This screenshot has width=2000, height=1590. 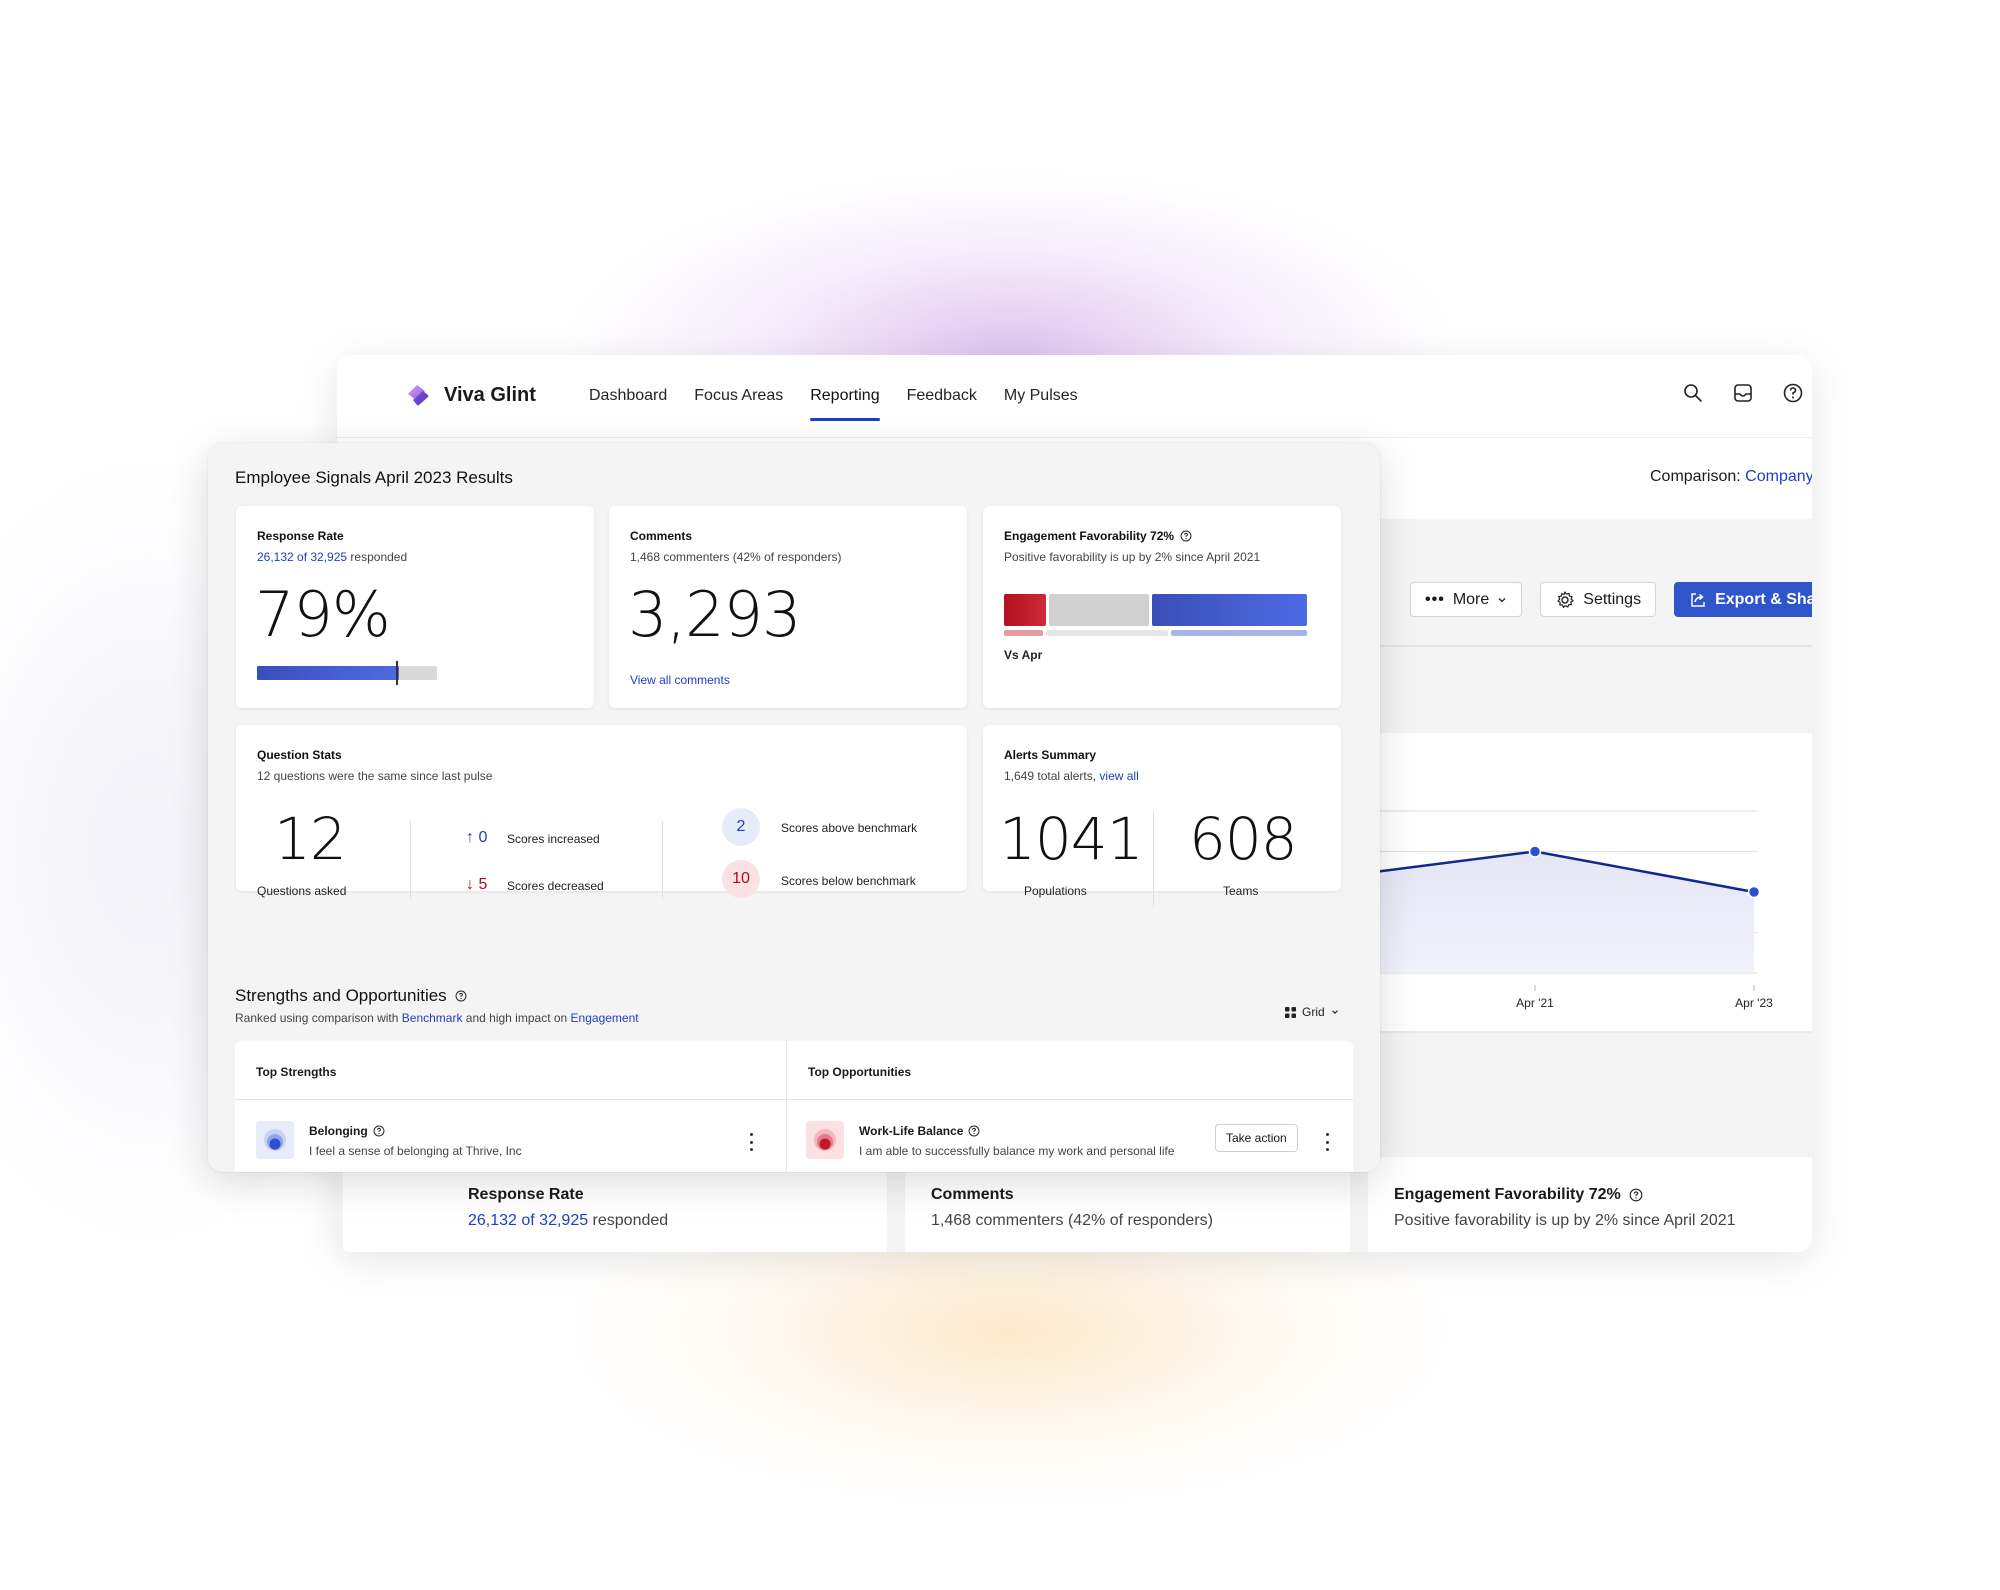 What do you see at coordinates (1693, 393) in the screenshot?
I see `search-icon` at bounding box center [1693, 393].